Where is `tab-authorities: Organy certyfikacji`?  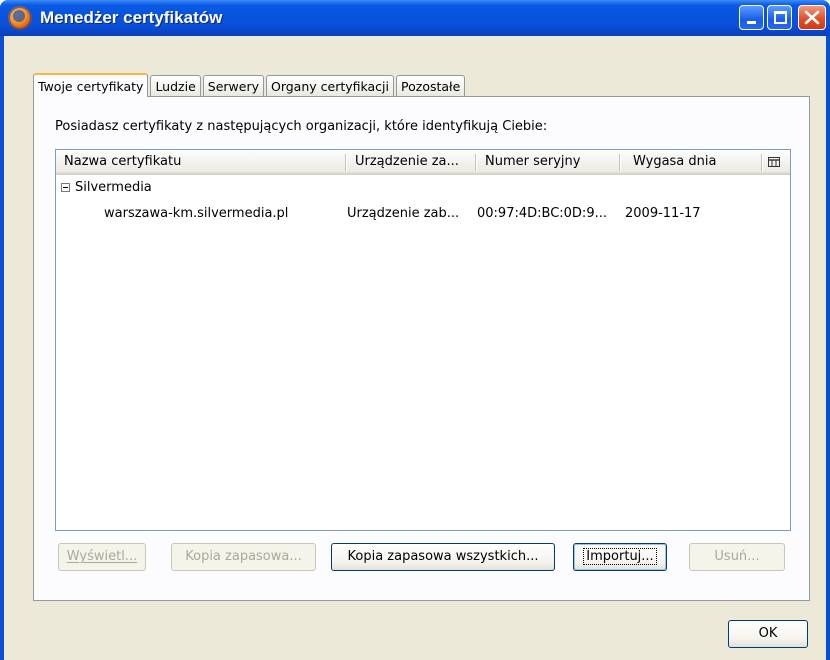 tab-authorities: Organy certyfikacji is located at coordinates (330, 85).